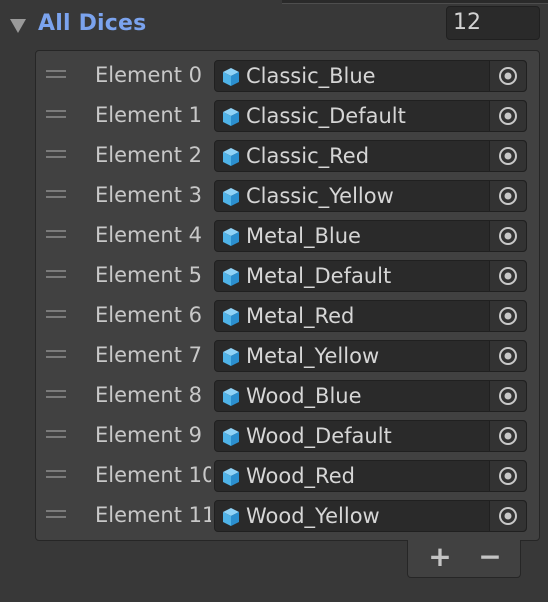 The width and height of the screenshot is (548, 602). Describe the element at coordinates (304, 396) in the screenshot. I see `object-name: Wood_Blue` at that location.